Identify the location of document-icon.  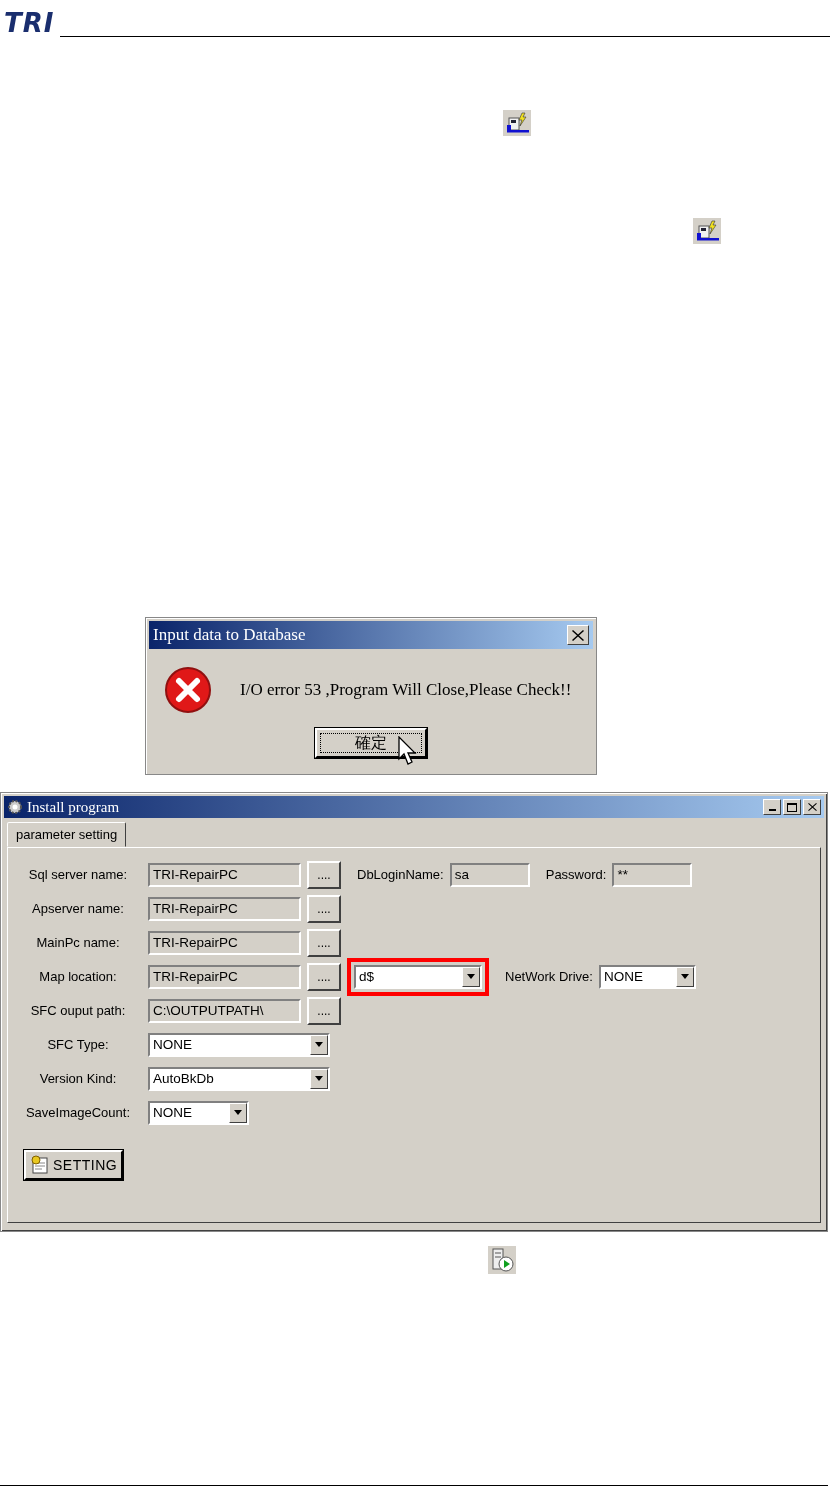
(40, 1165).